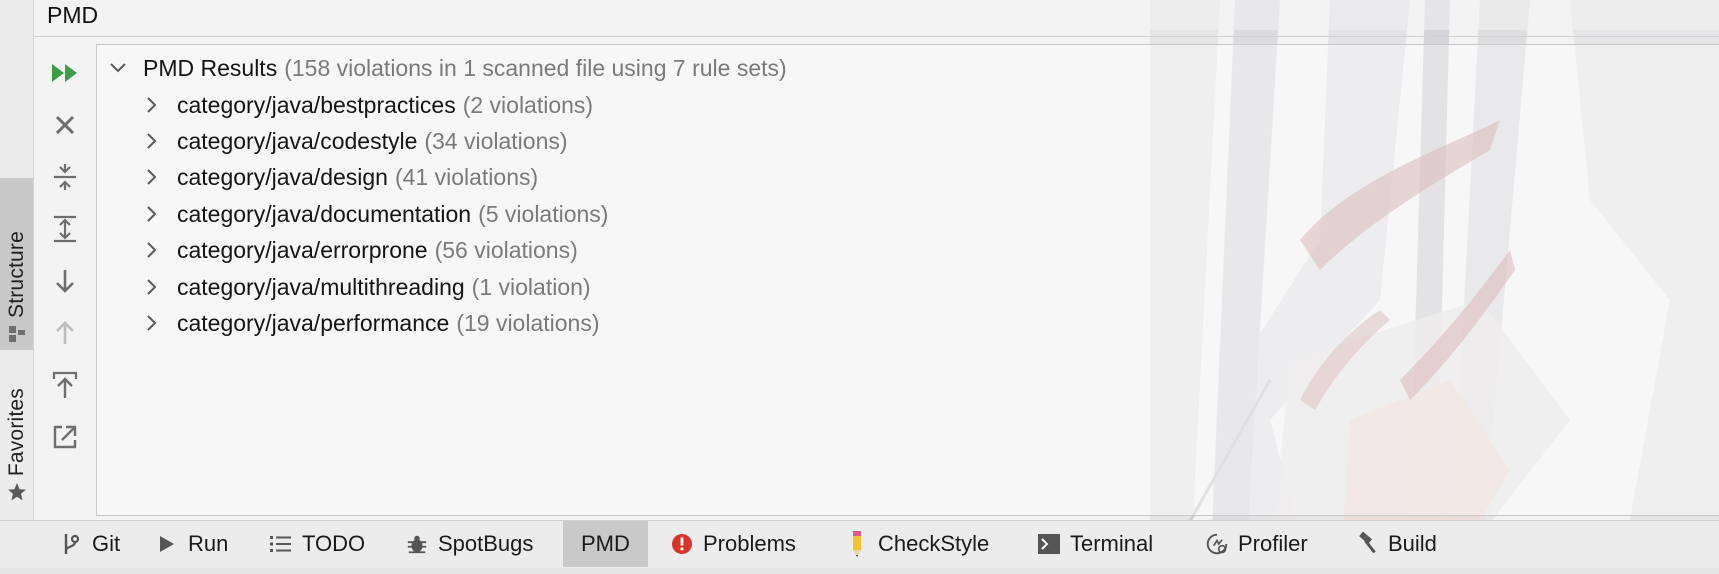 This screenshot has width=1719, height=574. Describe the element at coordinates (282, 176) in the screenshot. I see `tree-item-label: category/java/design` at that location.